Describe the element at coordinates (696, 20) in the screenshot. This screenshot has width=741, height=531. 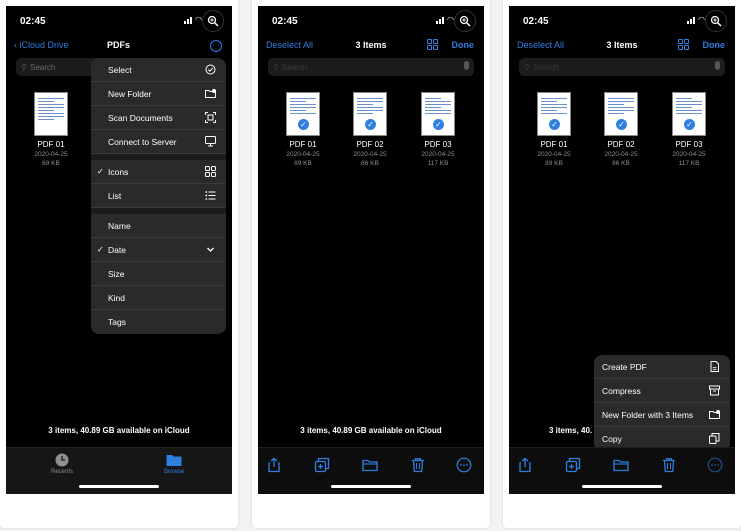
I see `status-icons: ◠` at that location.